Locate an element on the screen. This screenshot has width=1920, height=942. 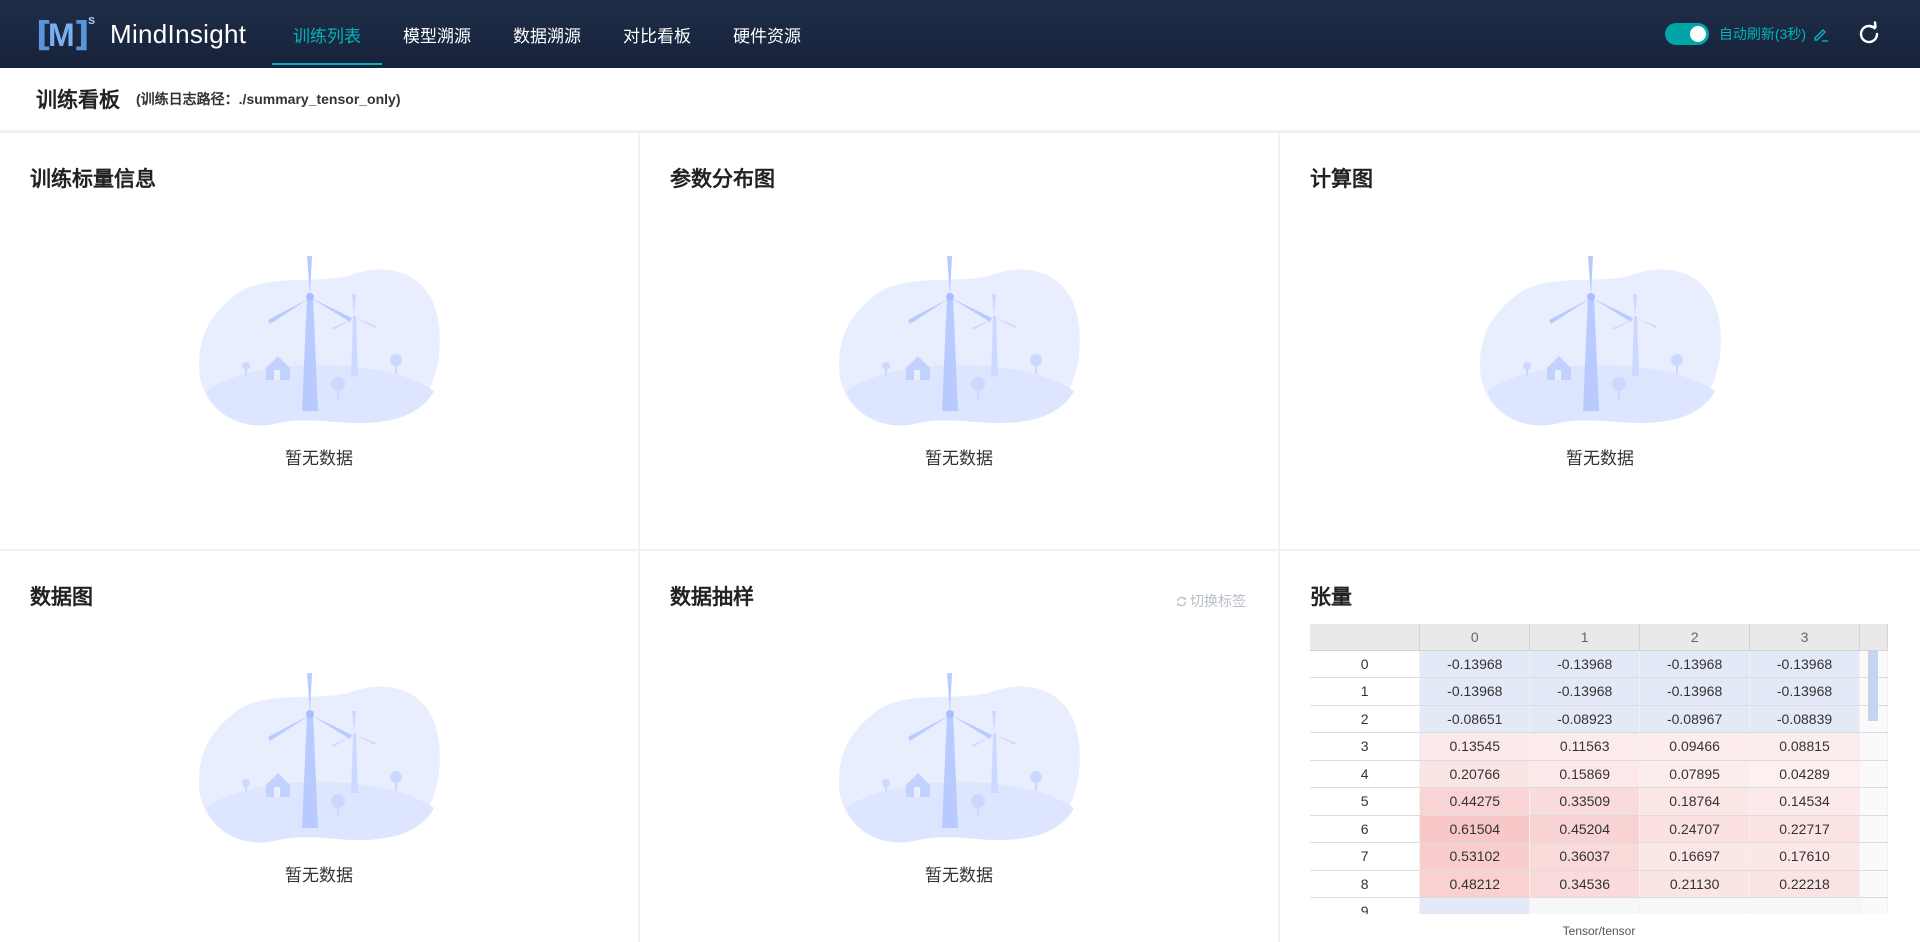
tensor-column-header: 3 is located at coordinates (1804, 637).